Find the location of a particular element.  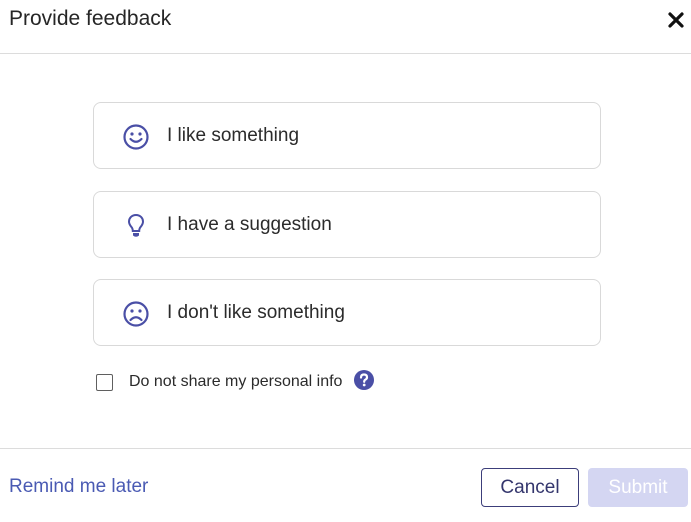

option-dislike: I don't like something is located at coordinates (347, 312).